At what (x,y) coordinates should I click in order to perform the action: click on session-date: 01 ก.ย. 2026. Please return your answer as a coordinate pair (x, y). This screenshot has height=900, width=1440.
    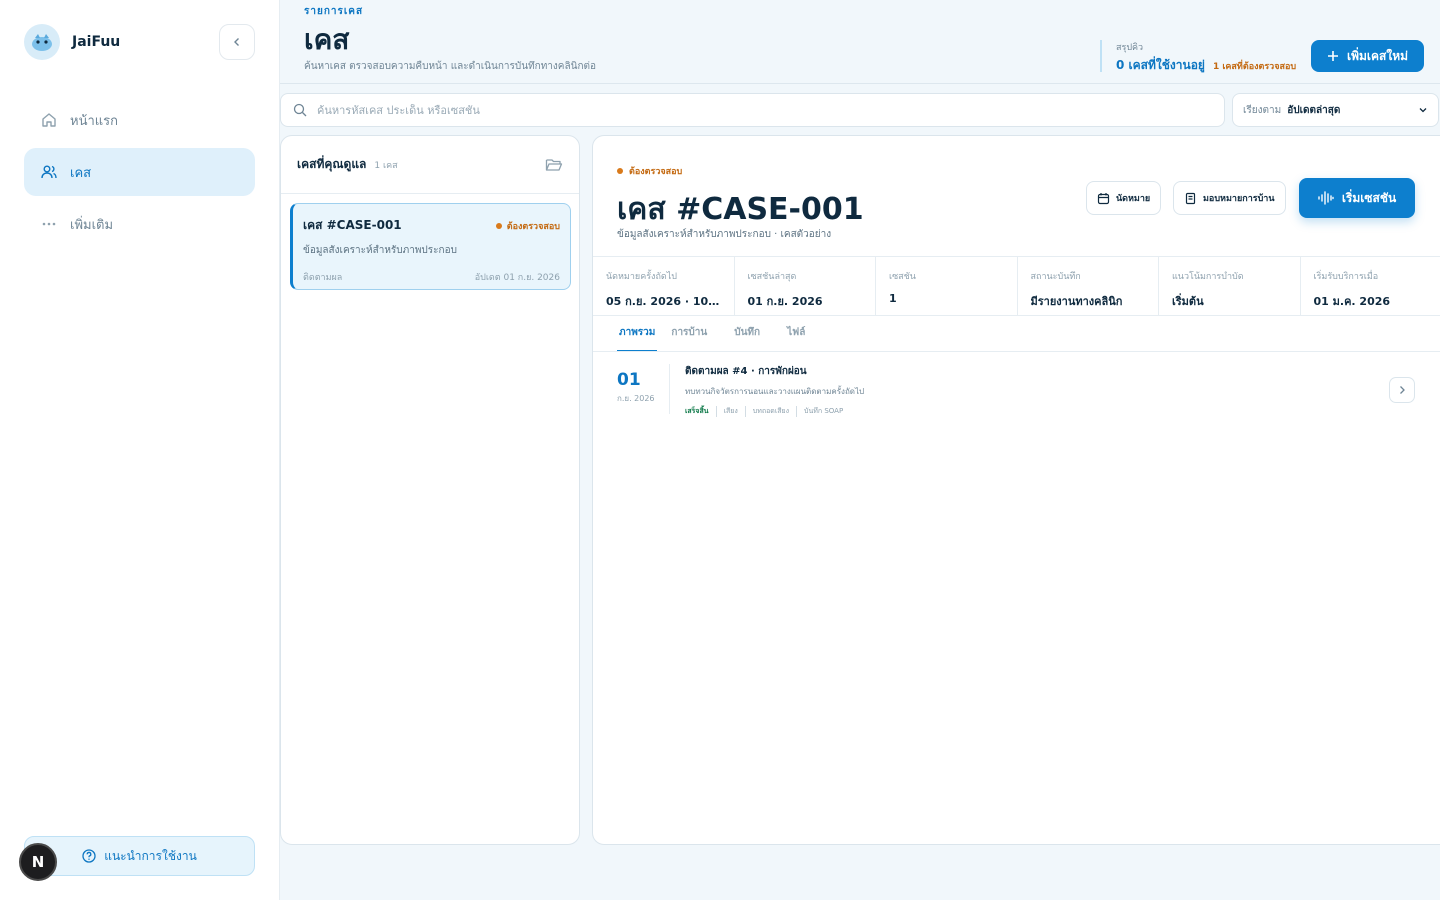
    Looking at the image, I should click on (637, 387).